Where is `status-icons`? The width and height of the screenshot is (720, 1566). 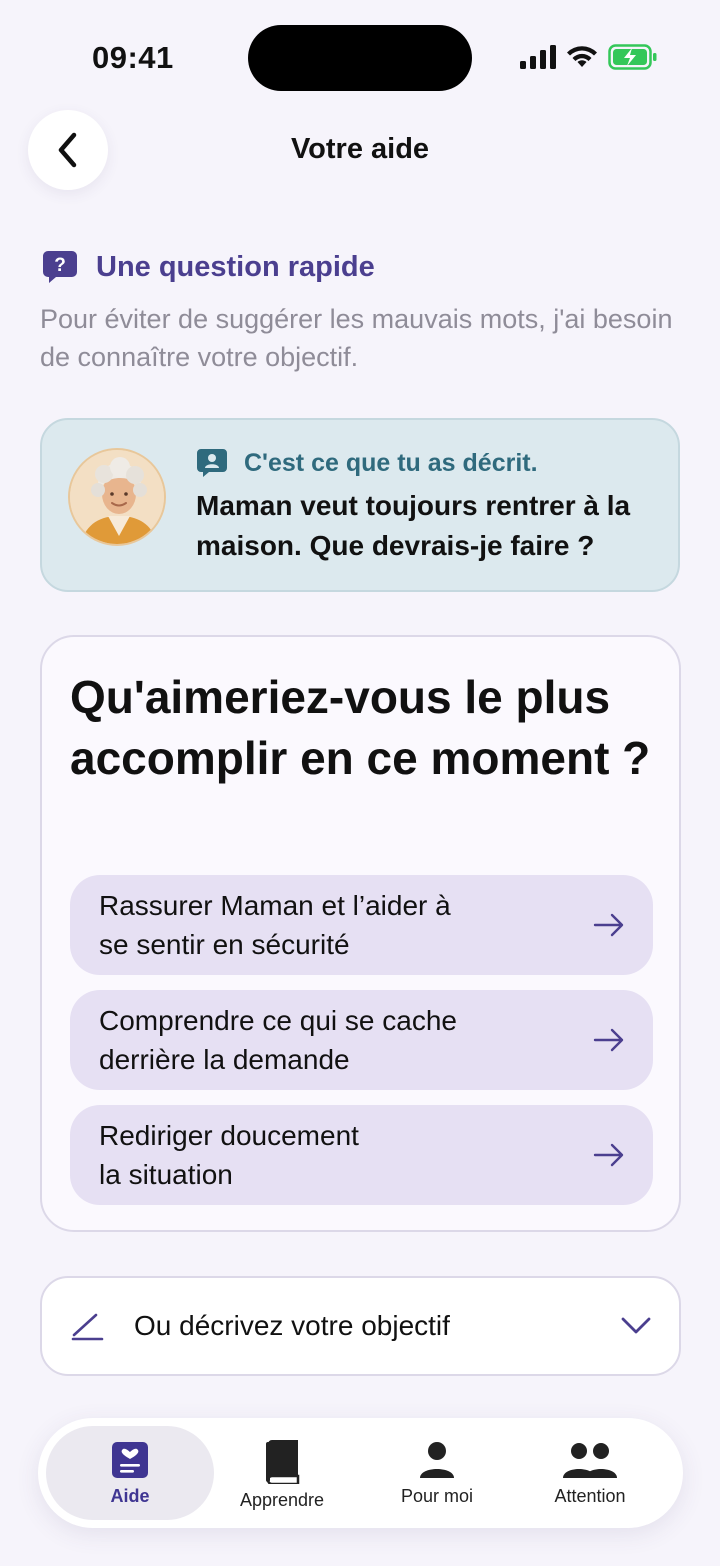
status-icons is located at coordinates (589, 57).